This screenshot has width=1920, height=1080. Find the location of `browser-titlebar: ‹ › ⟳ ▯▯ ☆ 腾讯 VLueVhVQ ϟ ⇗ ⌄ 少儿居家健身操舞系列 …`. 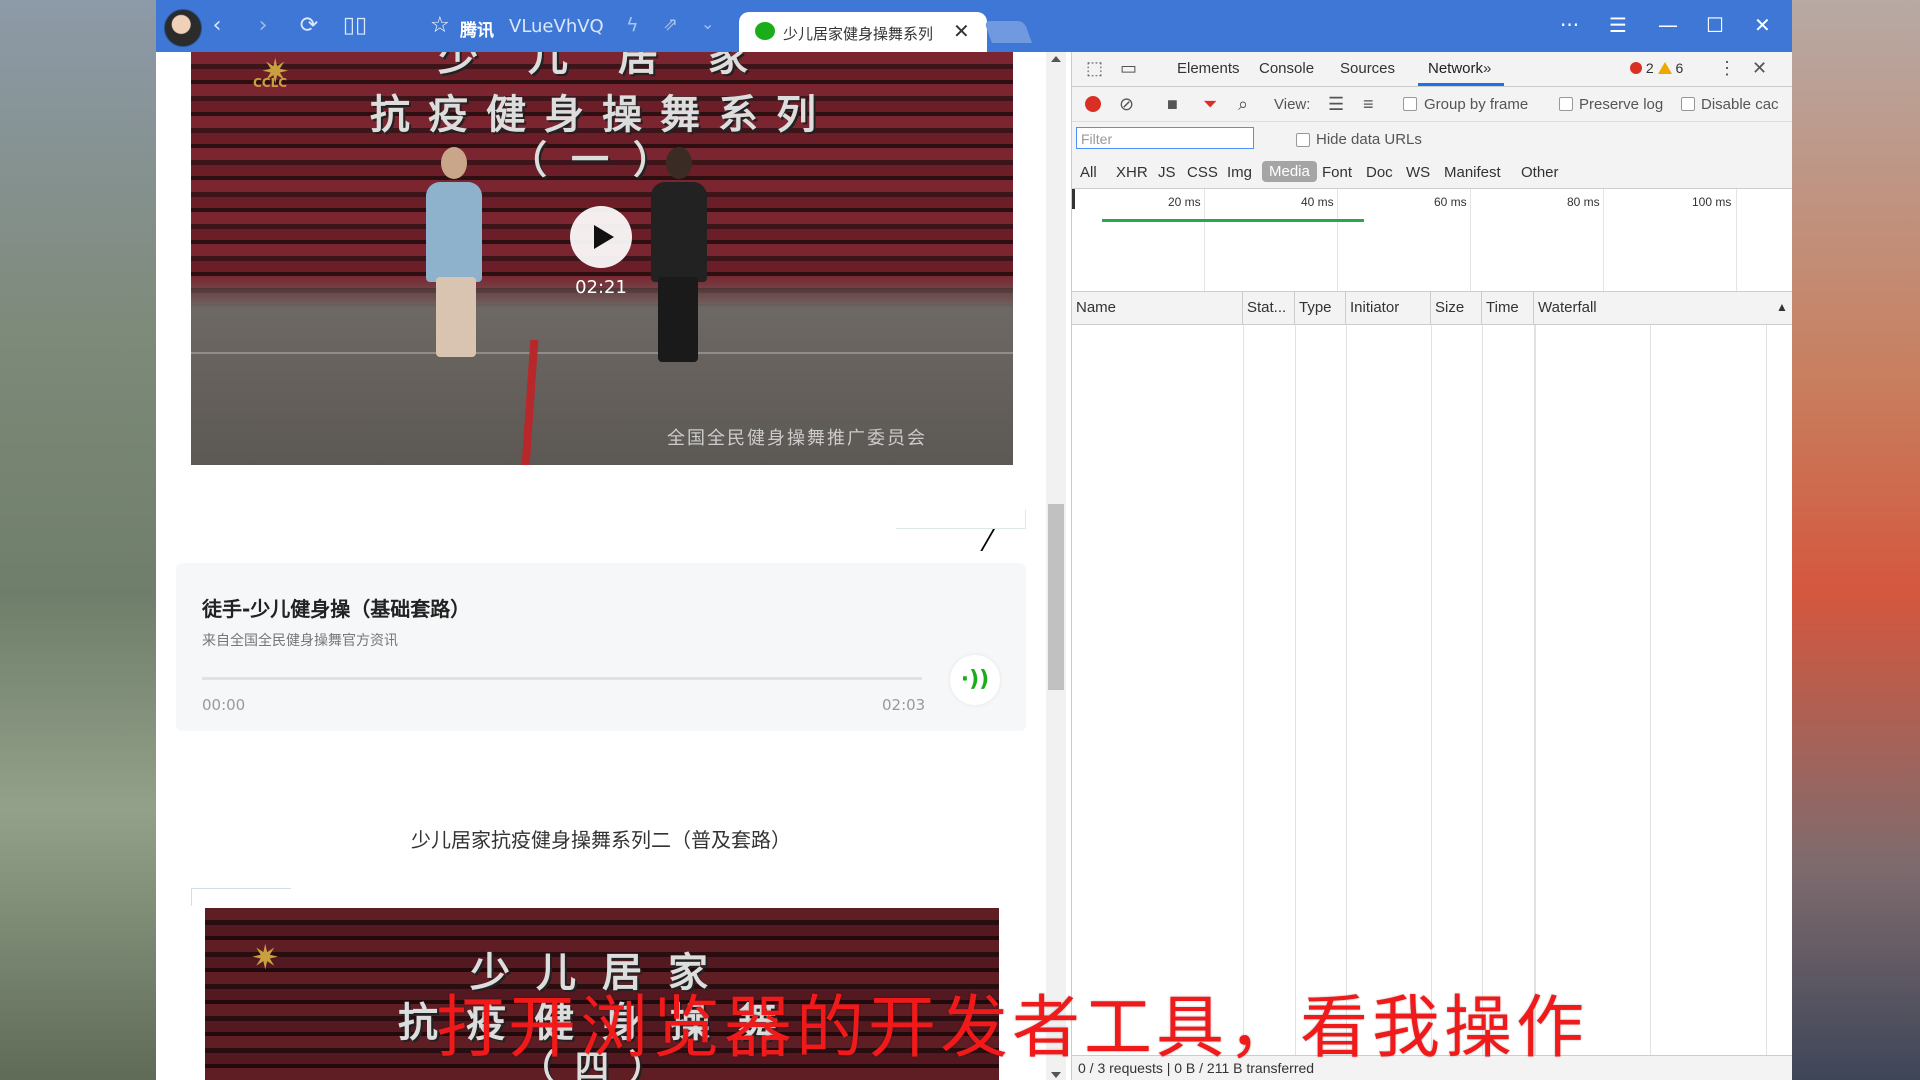

browser-titlebar: ‹ › ⟳ ▯▯ ☆ 腾讯 VLueVhVQ ϟ ⇗ ⌄ 少儿居家健身操舞系列 … is located at coordinates (974, 26).